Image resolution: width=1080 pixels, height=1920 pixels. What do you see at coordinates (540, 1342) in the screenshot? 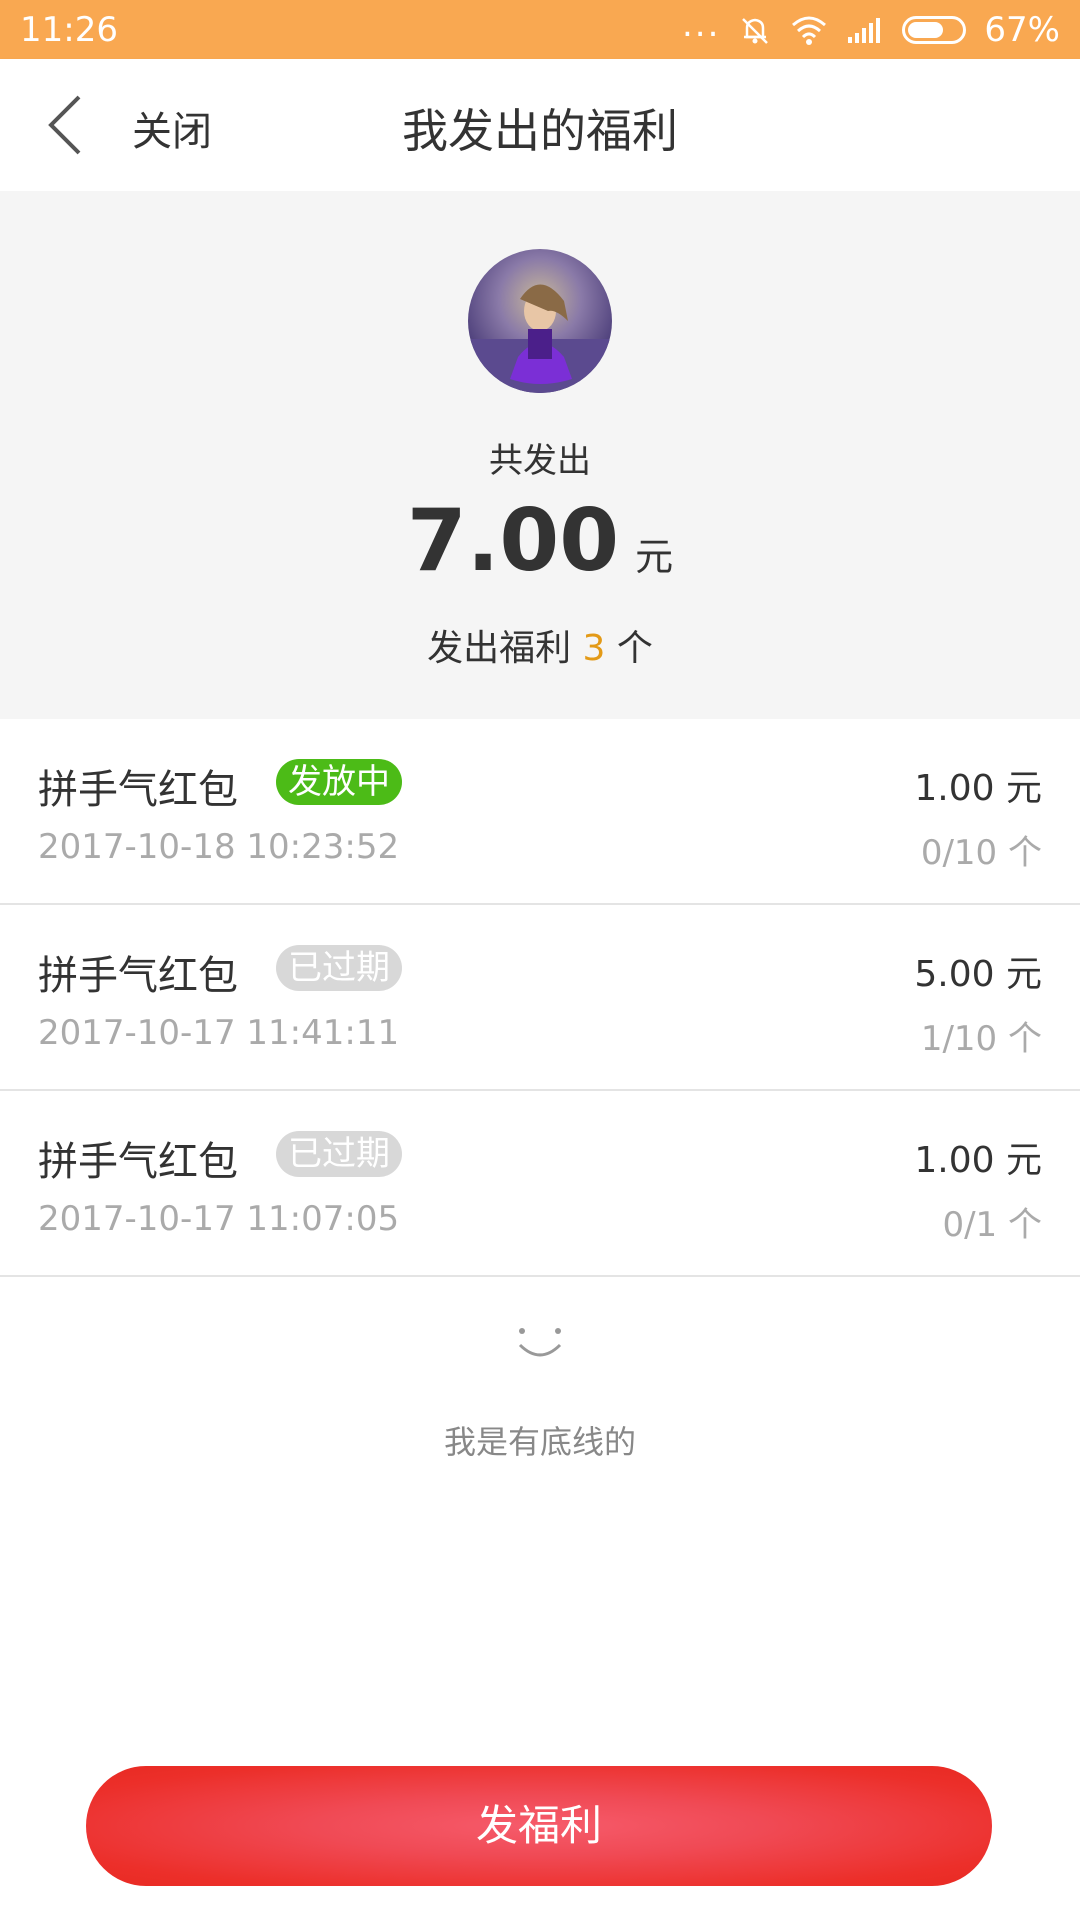
I see `smile-icon` at bounding box center [540, 1342].